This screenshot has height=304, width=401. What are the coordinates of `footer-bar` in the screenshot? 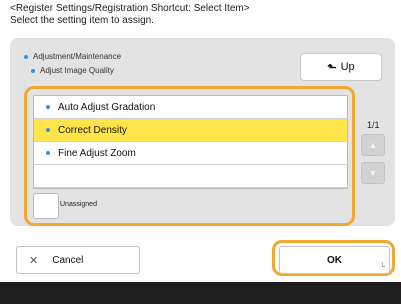 It's located at (200, 293).